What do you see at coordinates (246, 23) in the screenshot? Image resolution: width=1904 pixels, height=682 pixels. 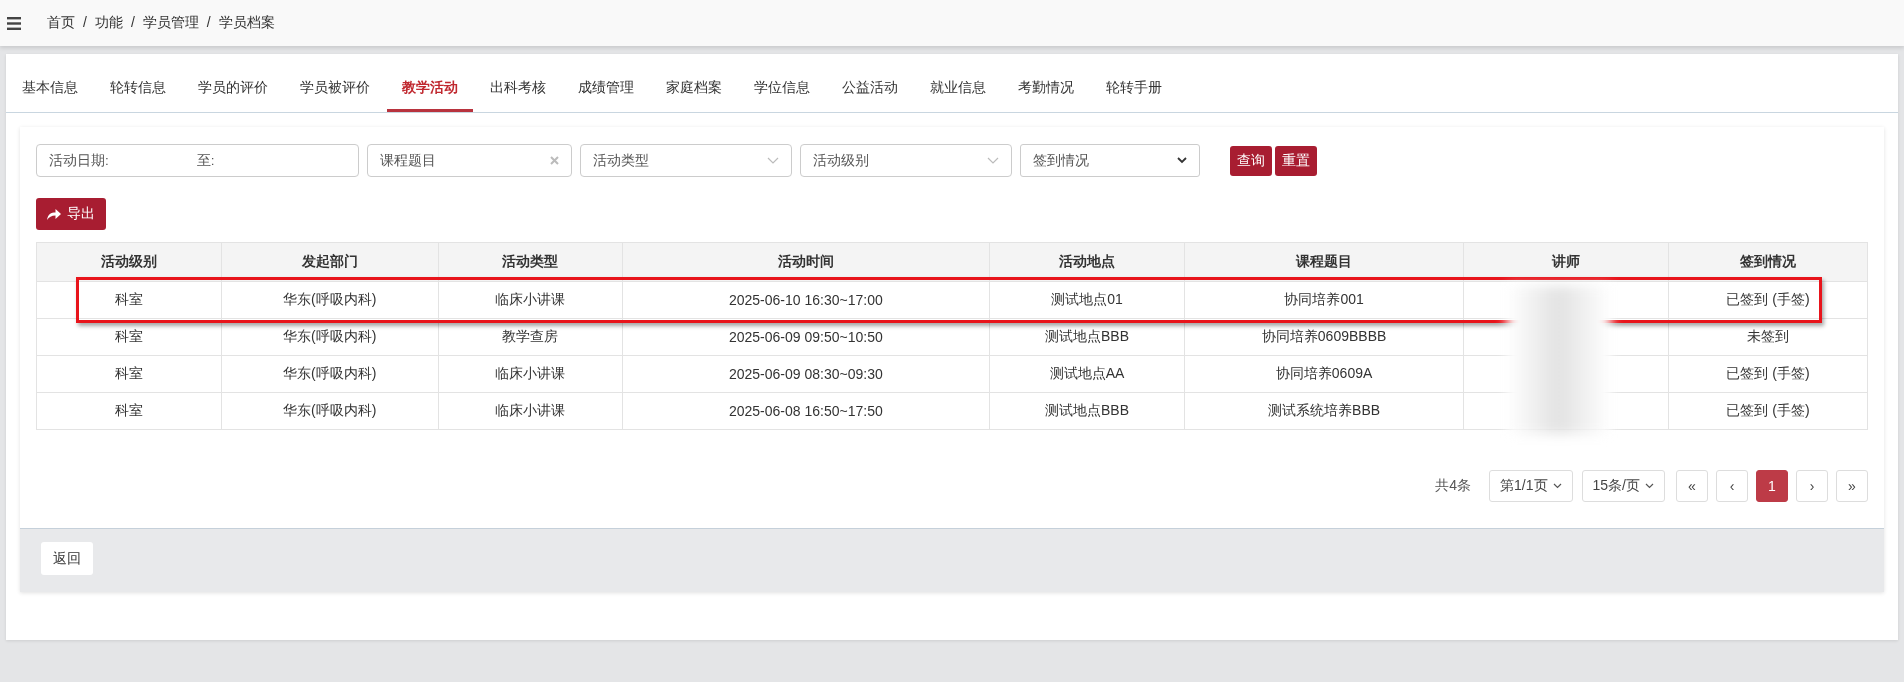 I see `breadcrumb-item: 学员档案` at bounding box center [246, 23].